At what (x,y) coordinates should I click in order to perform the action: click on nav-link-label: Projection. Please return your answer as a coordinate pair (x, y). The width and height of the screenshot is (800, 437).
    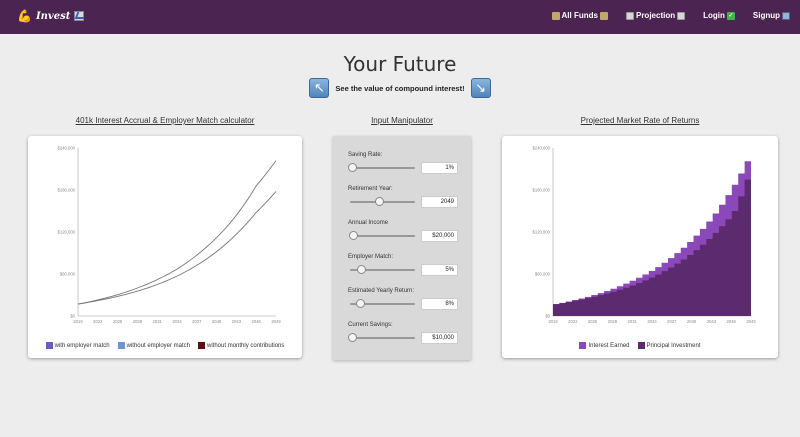
    Looking at the image, I should click on (655, 15).